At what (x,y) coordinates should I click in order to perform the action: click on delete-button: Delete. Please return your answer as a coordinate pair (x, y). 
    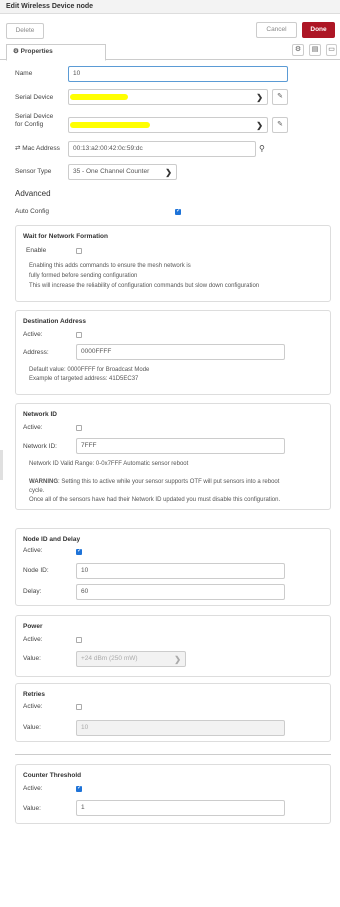
    Looking at the image, I should click on (25, 31).